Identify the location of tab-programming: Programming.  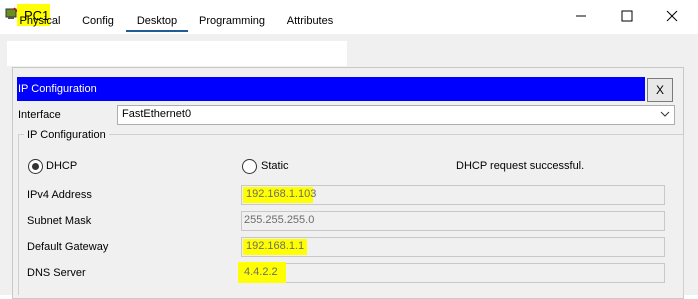
(232, 21).